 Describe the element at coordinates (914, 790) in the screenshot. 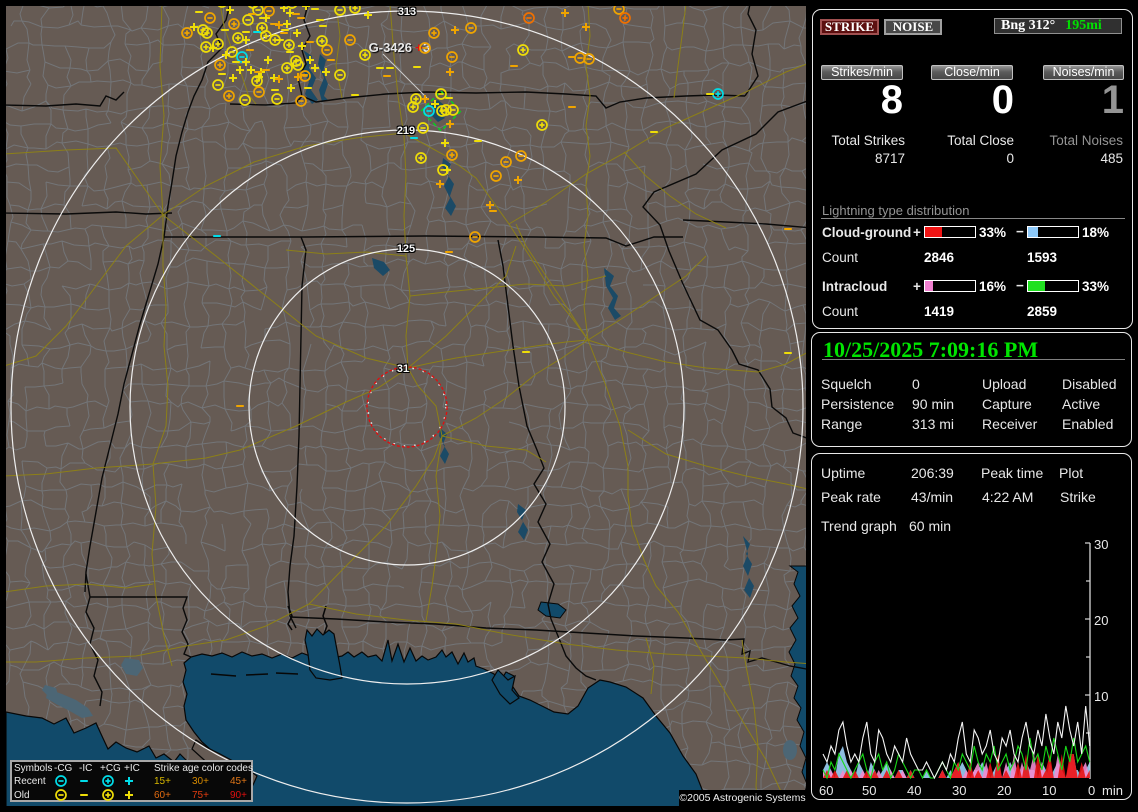

I see `svg-text: 40` at that location.